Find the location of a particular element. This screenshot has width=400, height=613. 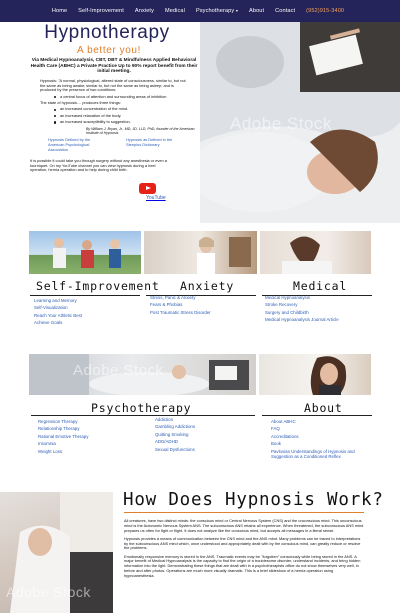

patient-figure is located at coordinates (224, 255).